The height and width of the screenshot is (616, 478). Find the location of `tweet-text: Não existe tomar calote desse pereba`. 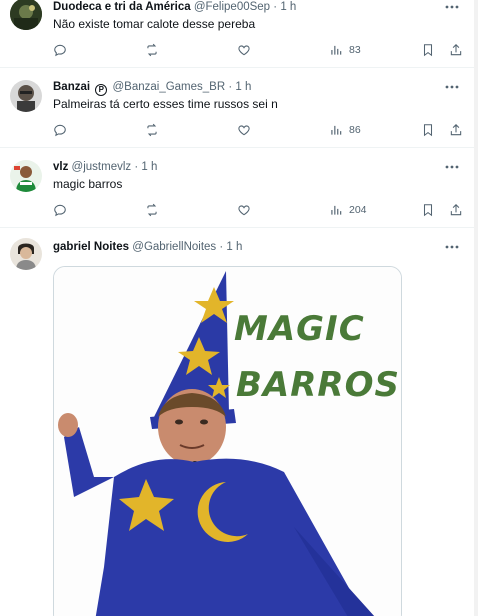

tweet-text: Não existe tomar calote desse pereba is located at coordinates (154, 24).